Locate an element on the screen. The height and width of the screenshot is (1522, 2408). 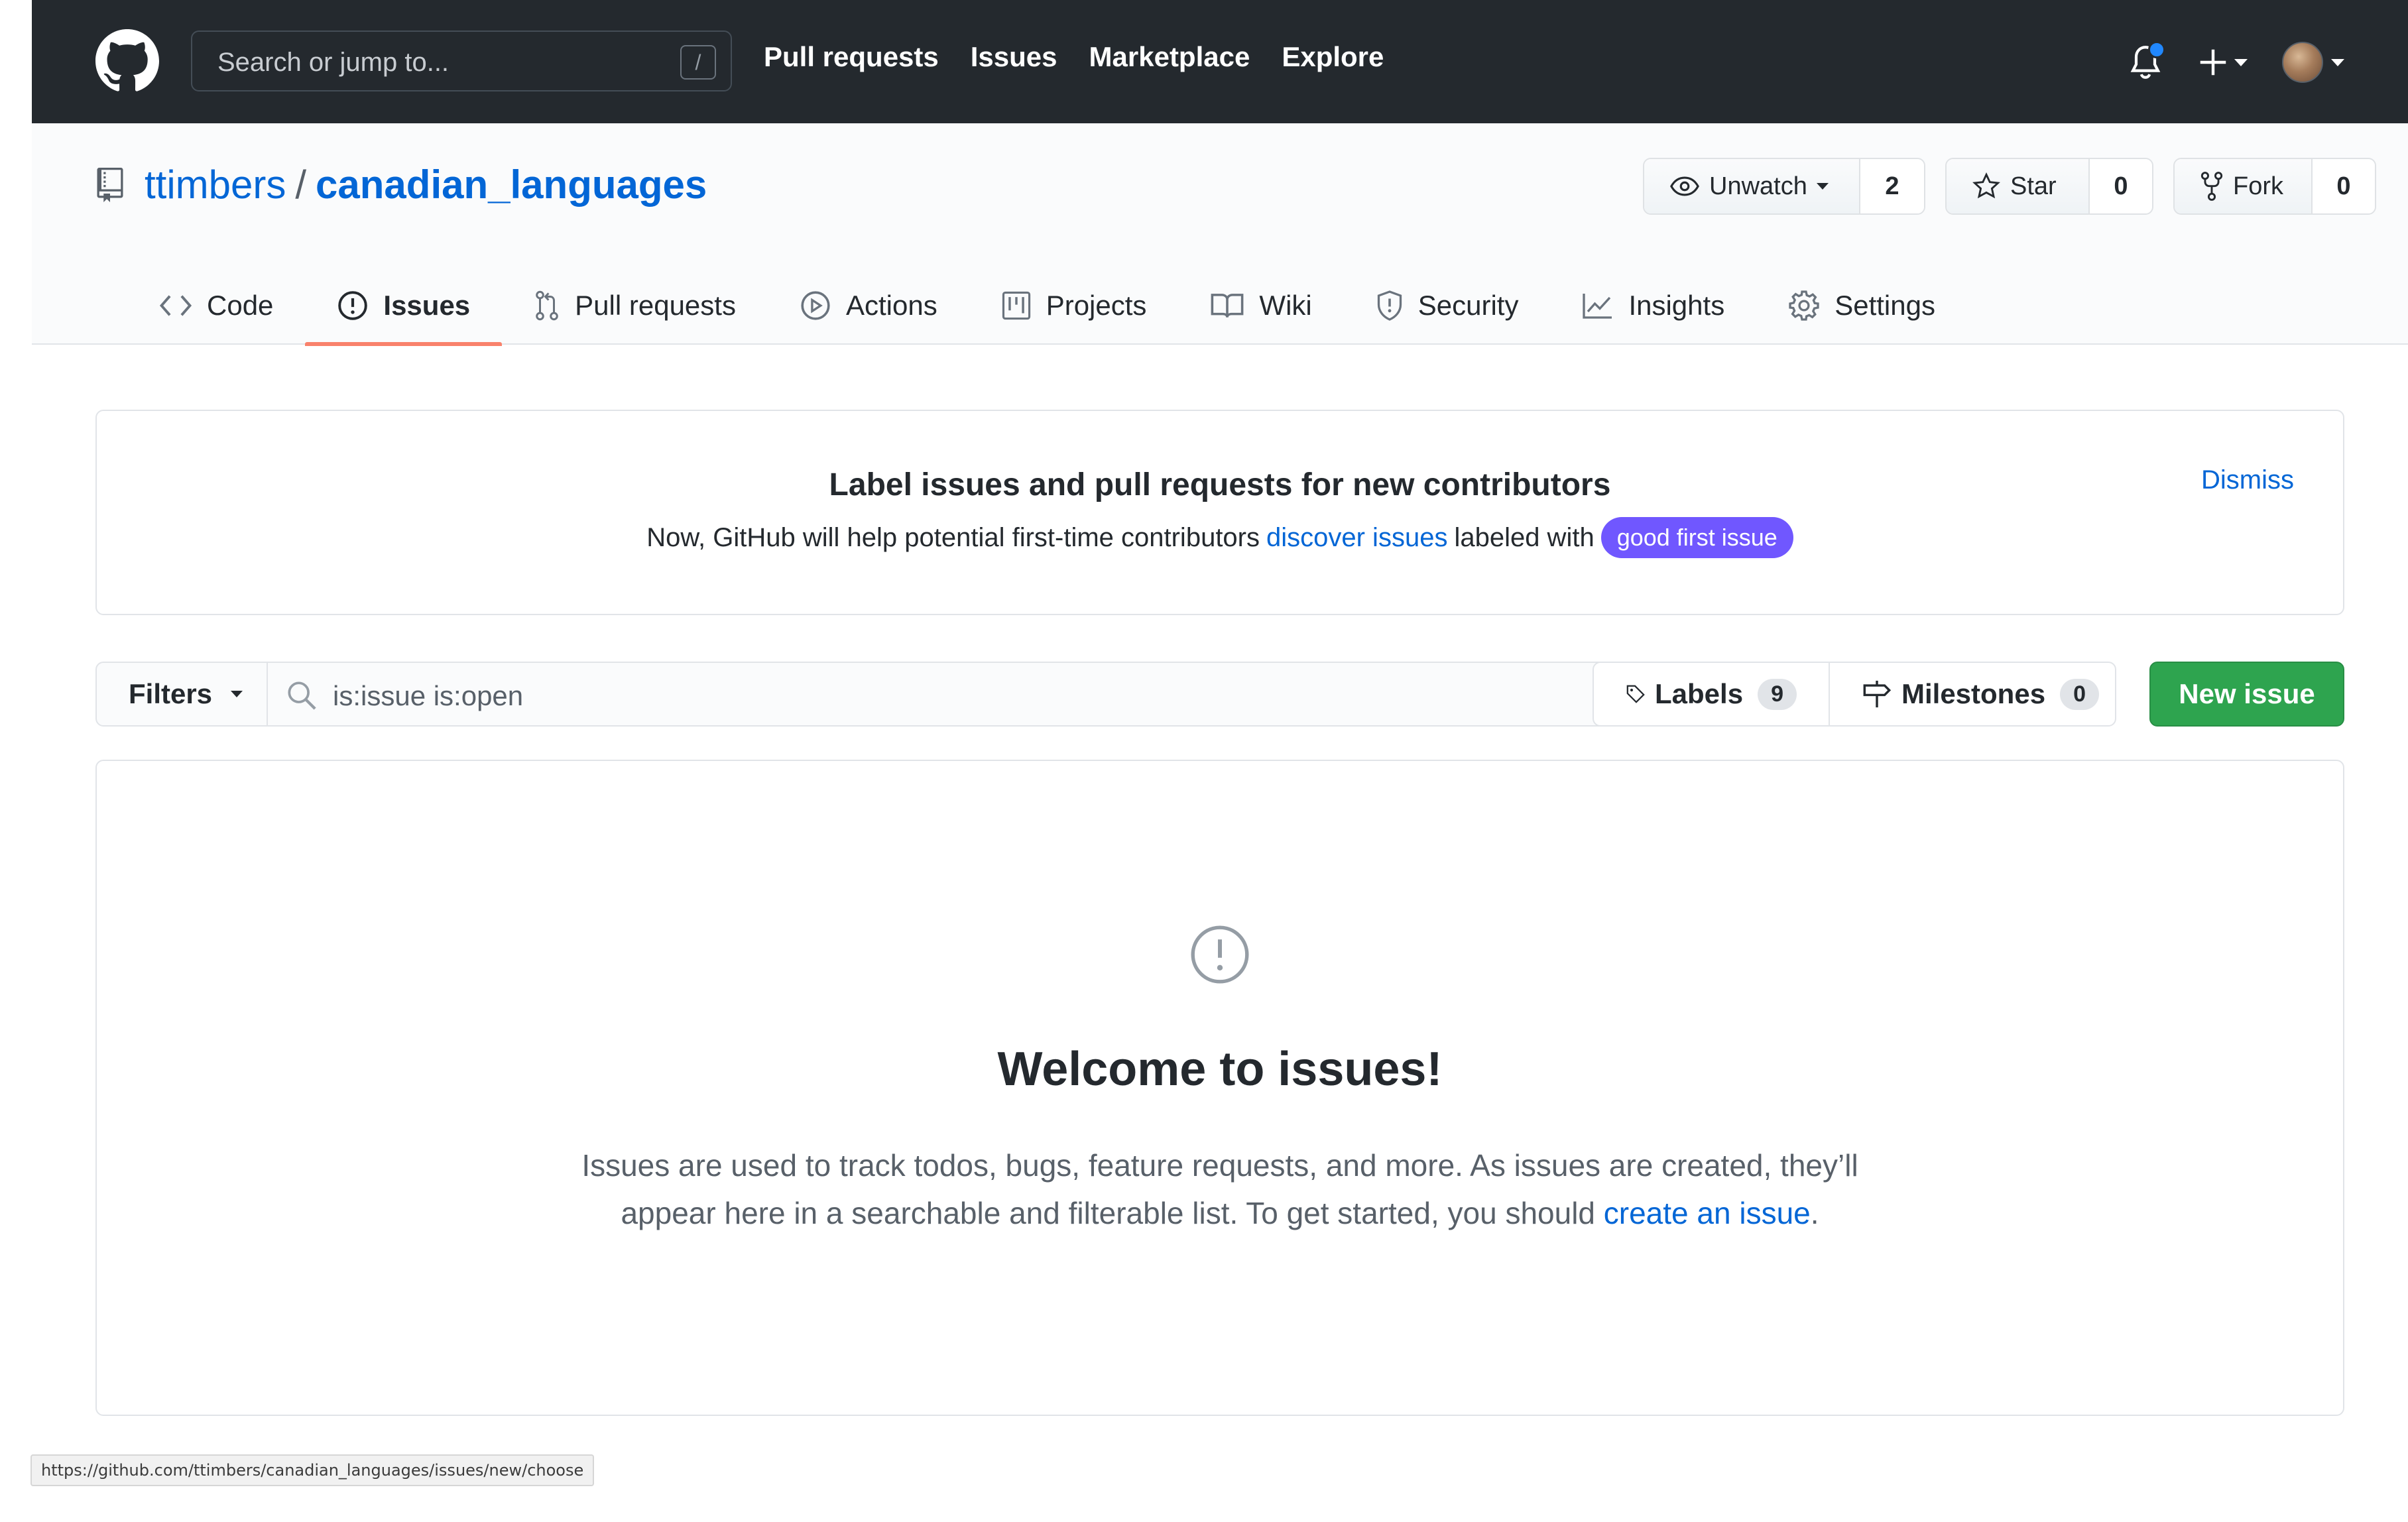
repo-owner-link: ttimbers is located at coordinates (216, 184).